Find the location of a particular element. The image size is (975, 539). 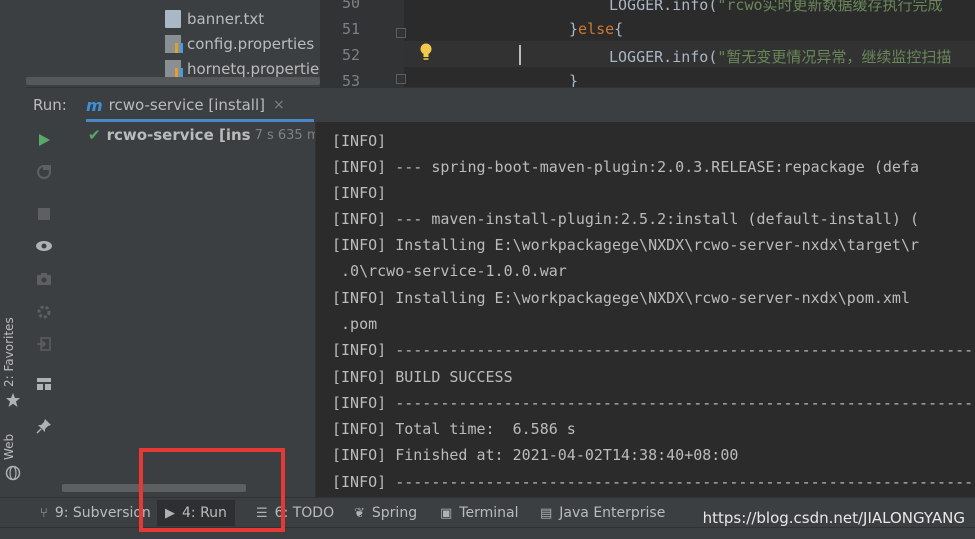

code-line-52: LOGGER.info("暂无变更情况异常，继续监控扫描 is located at coordinates (780, 57).